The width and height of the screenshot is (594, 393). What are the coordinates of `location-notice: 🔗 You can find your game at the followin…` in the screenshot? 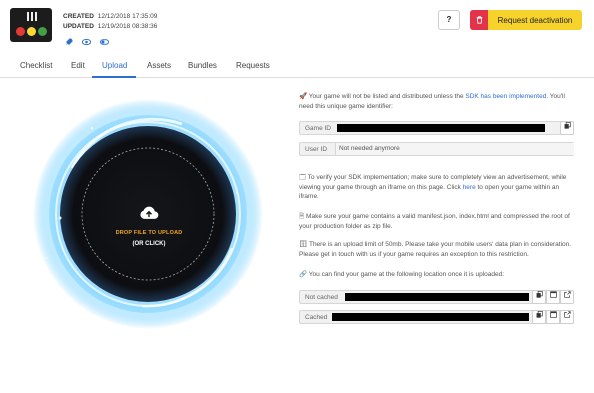 It's located at (437, 275).